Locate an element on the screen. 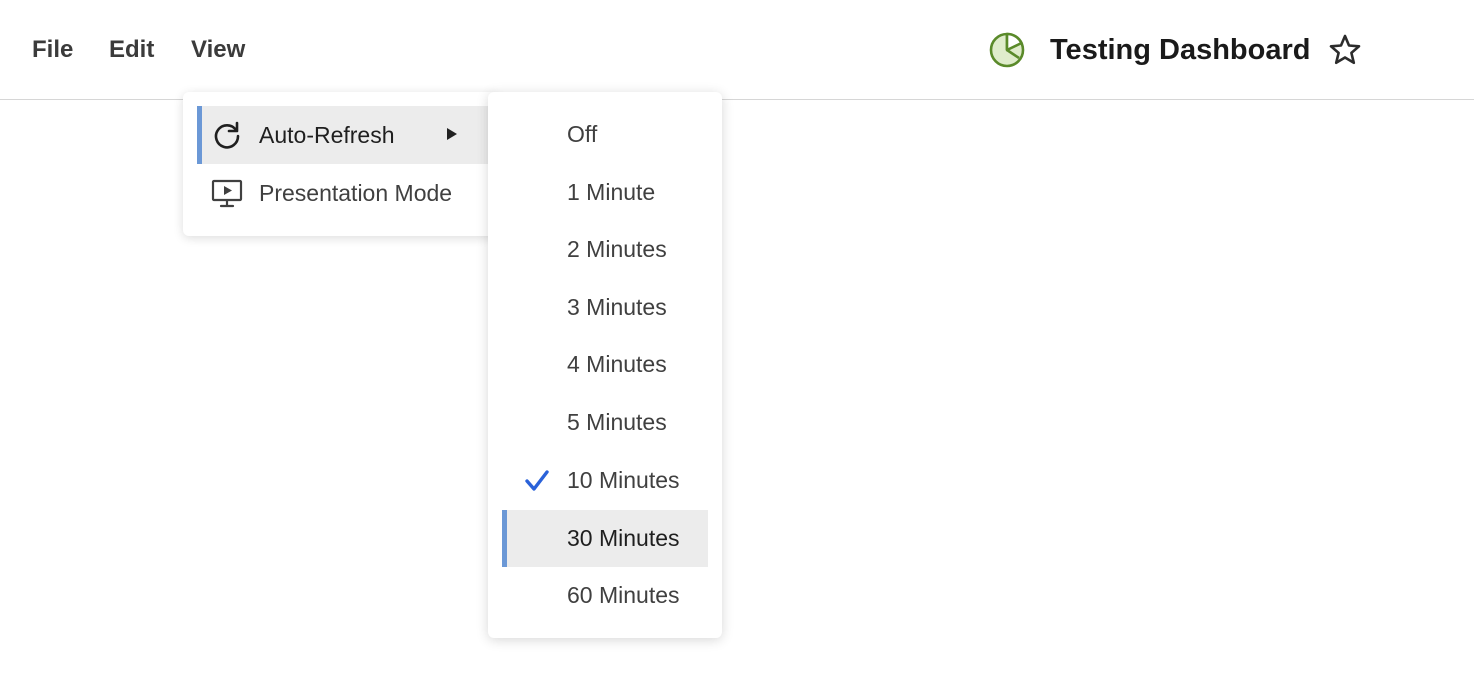  refresh-option-2-minutes: 2 Minutes is located at coordinates (605, 249).